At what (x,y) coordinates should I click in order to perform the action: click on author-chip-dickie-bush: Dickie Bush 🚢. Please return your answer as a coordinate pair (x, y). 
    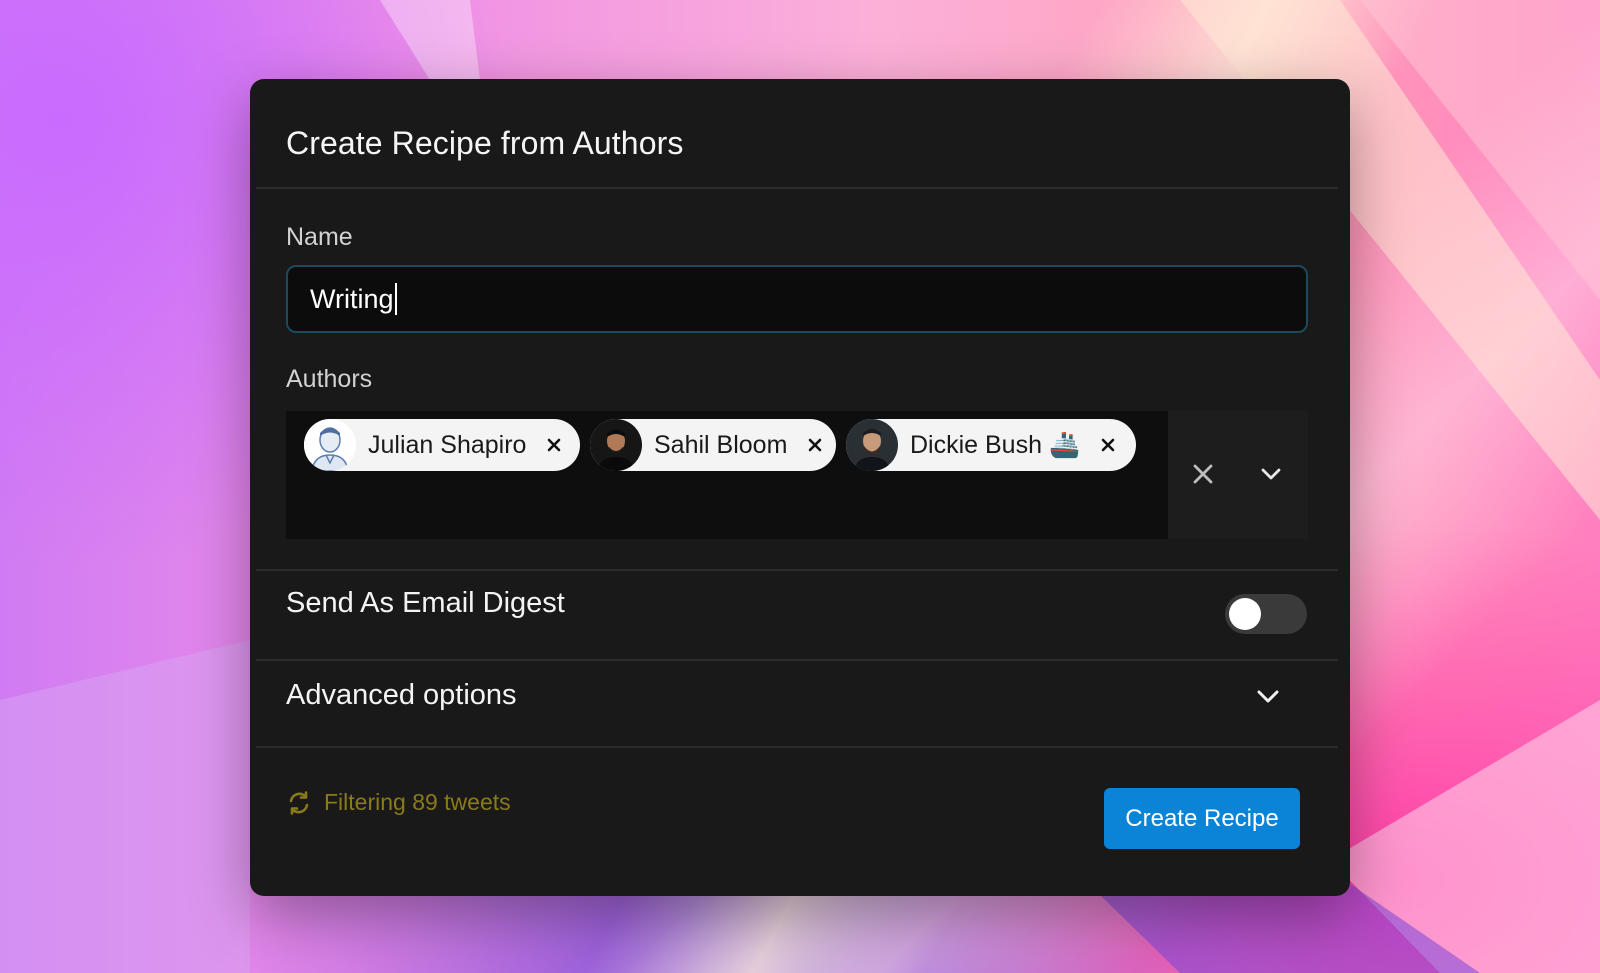
    Looking at the image, I should click on (991, 445).